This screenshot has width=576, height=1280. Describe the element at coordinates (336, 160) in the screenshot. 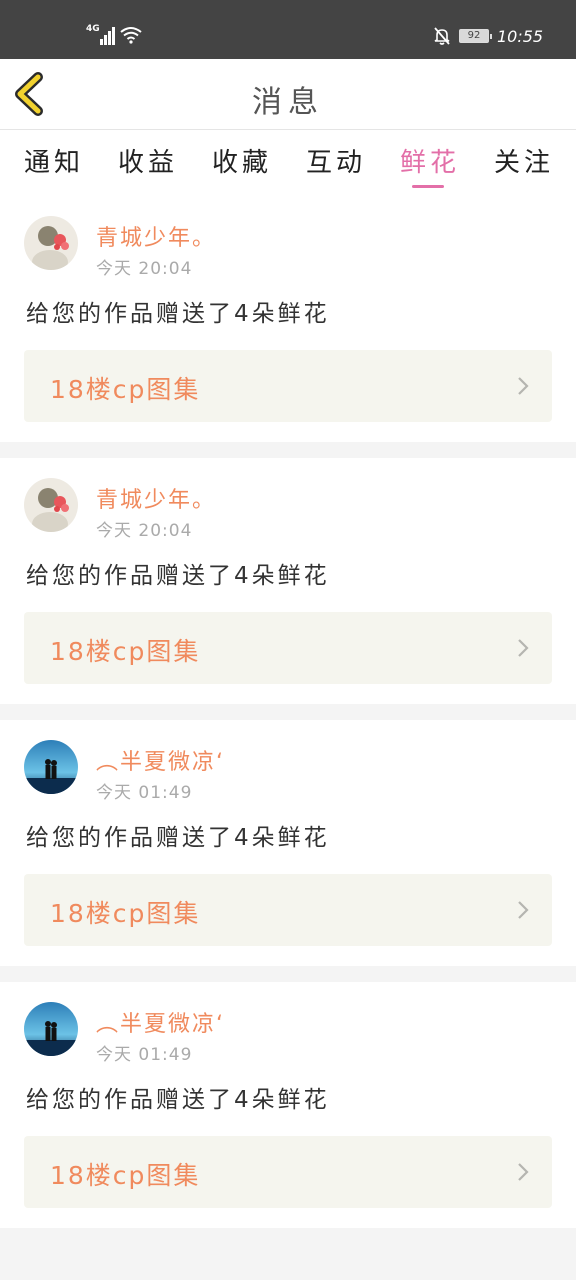

I see `tab-interactions: 互动` at that location.